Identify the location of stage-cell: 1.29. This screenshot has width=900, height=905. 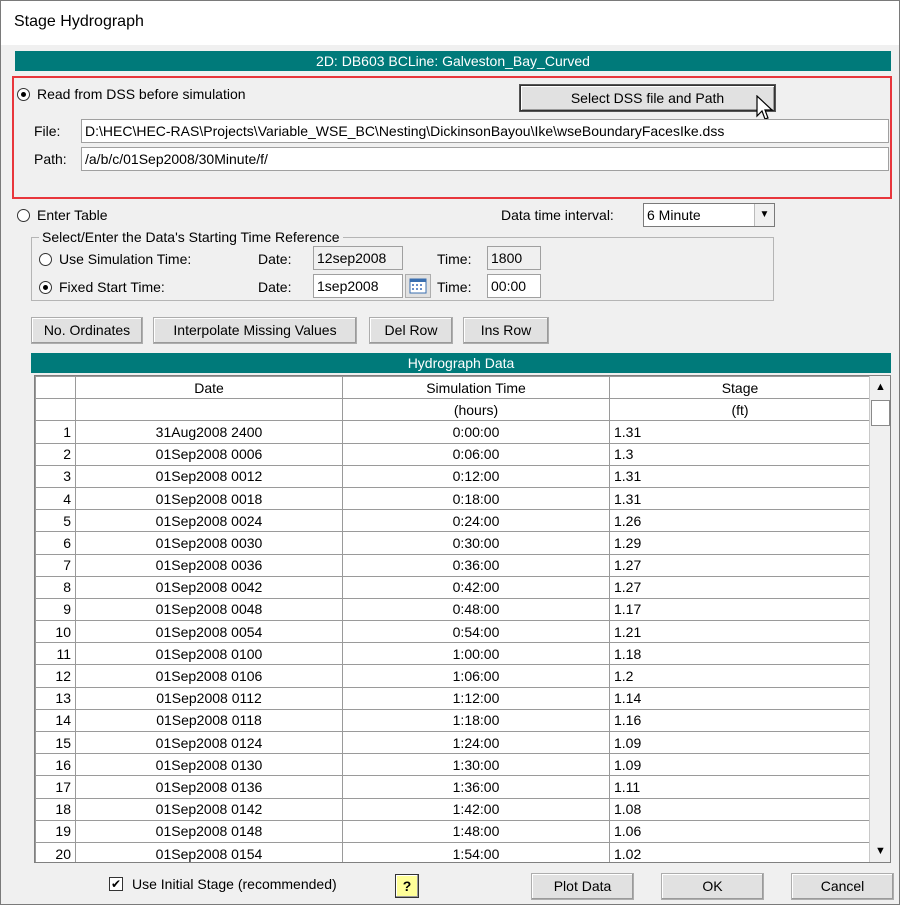
(740, 543).